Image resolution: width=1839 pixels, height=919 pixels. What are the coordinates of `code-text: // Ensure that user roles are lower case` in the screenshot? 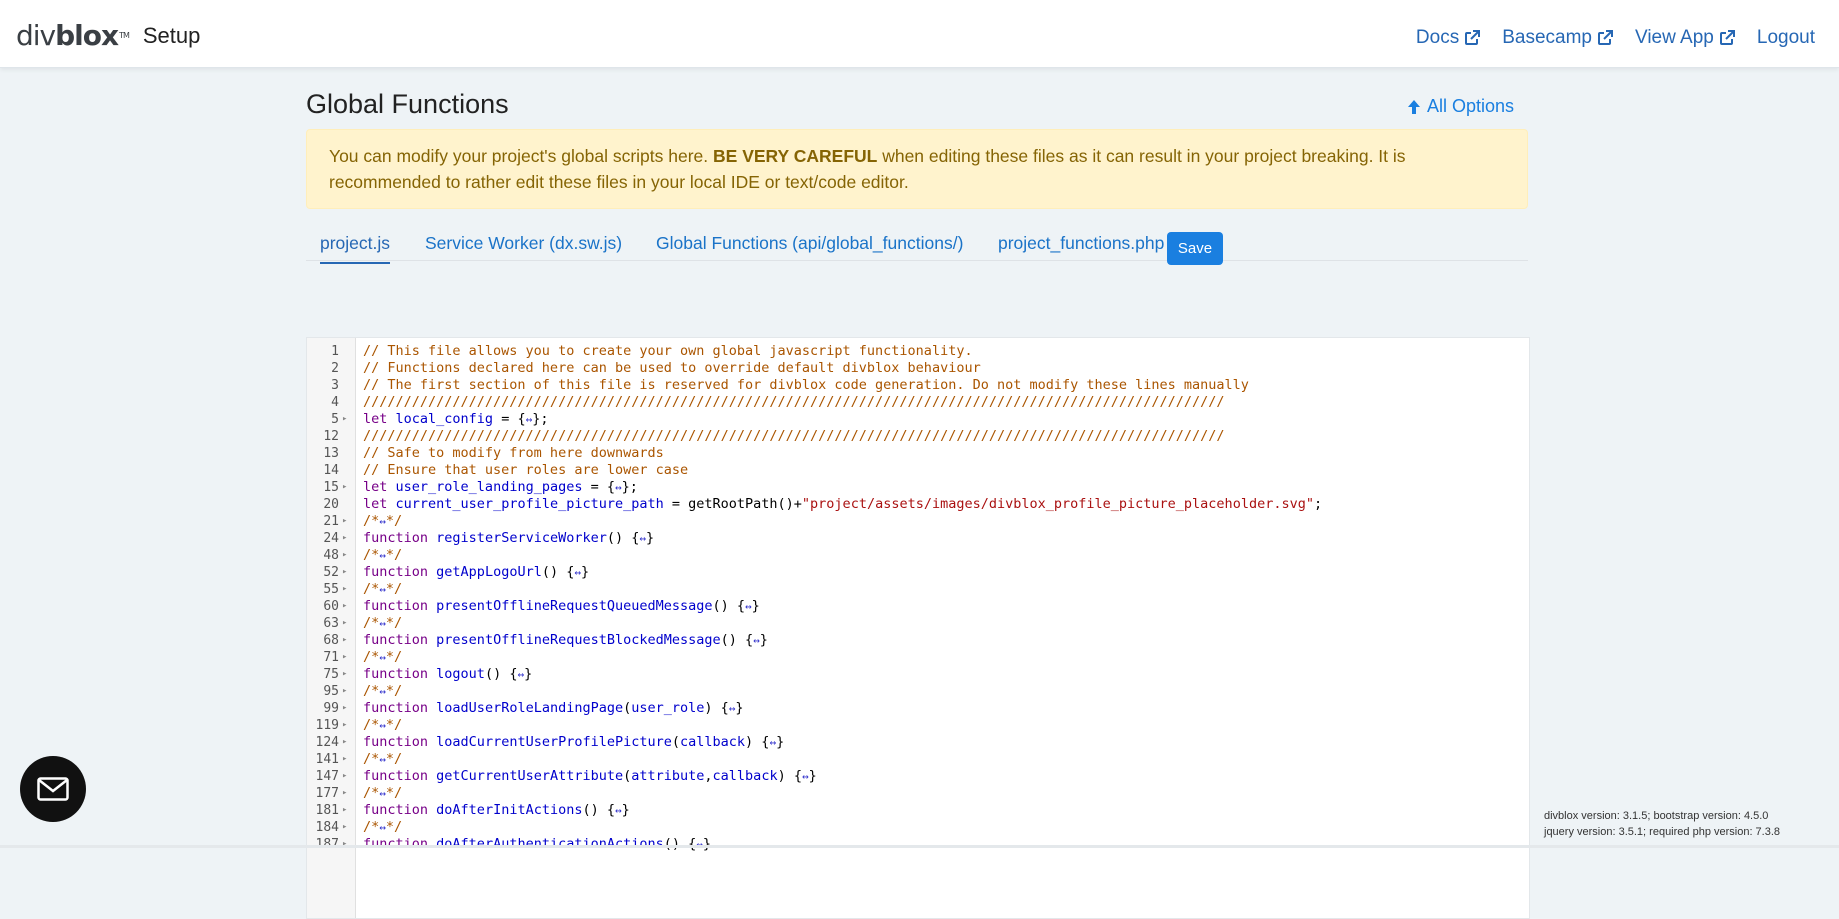 It's located at (526, 470).